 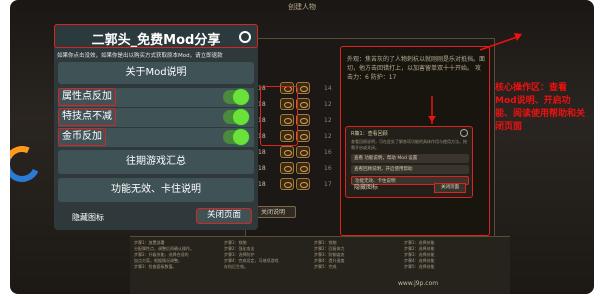 I want to click on watermark: www.j9p.com, so click(x=418, y=283).